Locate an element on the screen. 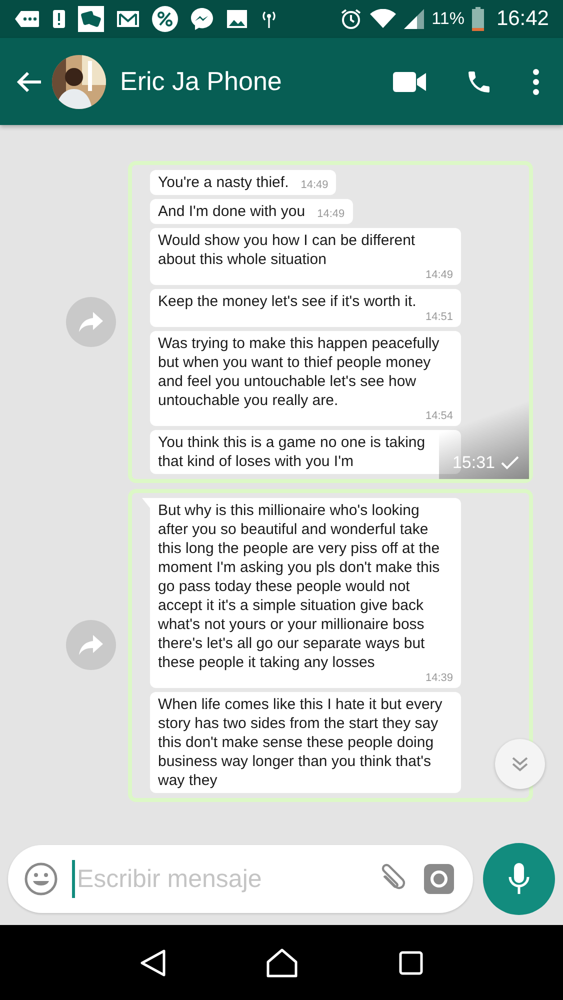 The width and height of the screenshot is (563, 1000). message-text: But why is this millionaire who's looking after you so beautiful and wonderful take this long the people are very piss off at the moment I'm asking you pls don't make this go pass today these people would not accept it it's a simple situation give back what's not yours or your millionaire boss there's let's all go our separate ways but these people it taking any losses is located at coordinates (299, 586).